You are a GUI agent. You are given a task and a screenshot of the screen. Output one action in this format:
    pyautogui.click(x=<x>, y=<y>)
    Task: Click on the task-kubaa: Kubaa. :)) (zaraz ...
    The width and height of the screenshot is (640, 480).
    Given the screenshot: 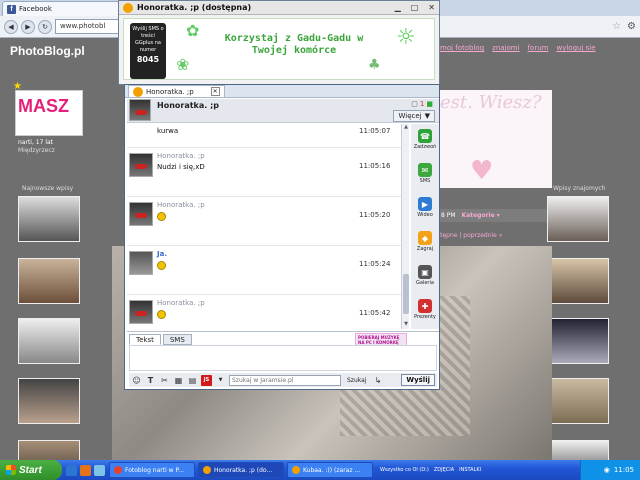 What is the action you would take?
    pyautogui.click(x=330, y=470)
    